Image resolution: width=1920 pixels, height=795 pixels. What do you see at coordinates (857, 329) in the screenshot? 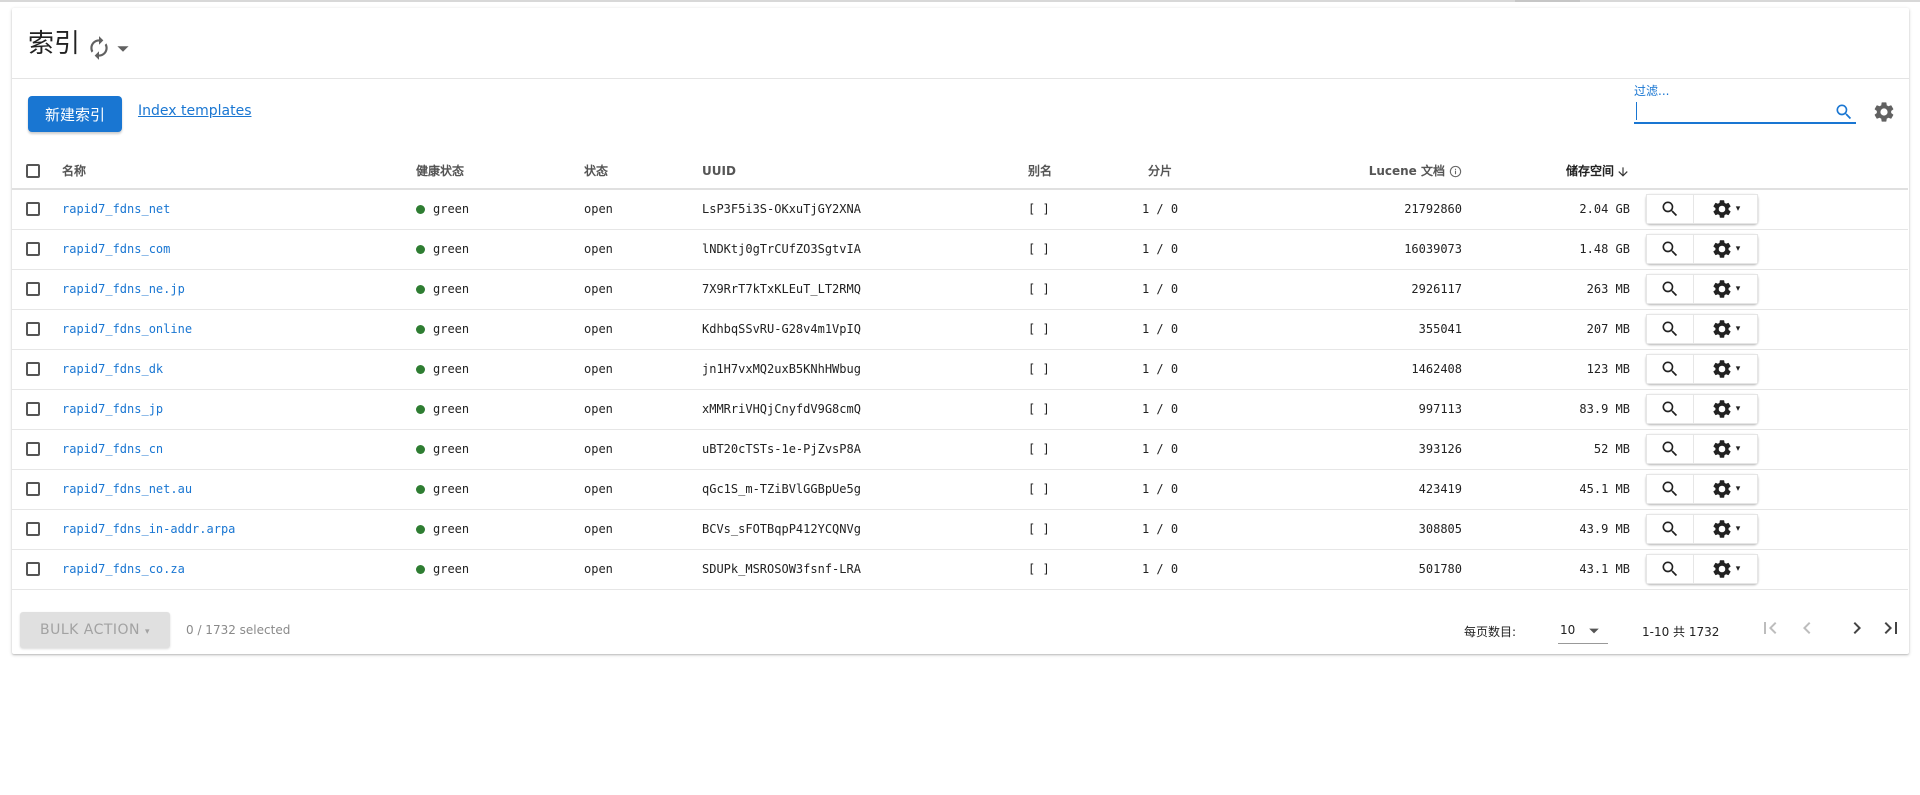
I see `uuid-cell: KdhbqSSvRU-G28v4m1VpIQ` at bounding box center [857, 329].